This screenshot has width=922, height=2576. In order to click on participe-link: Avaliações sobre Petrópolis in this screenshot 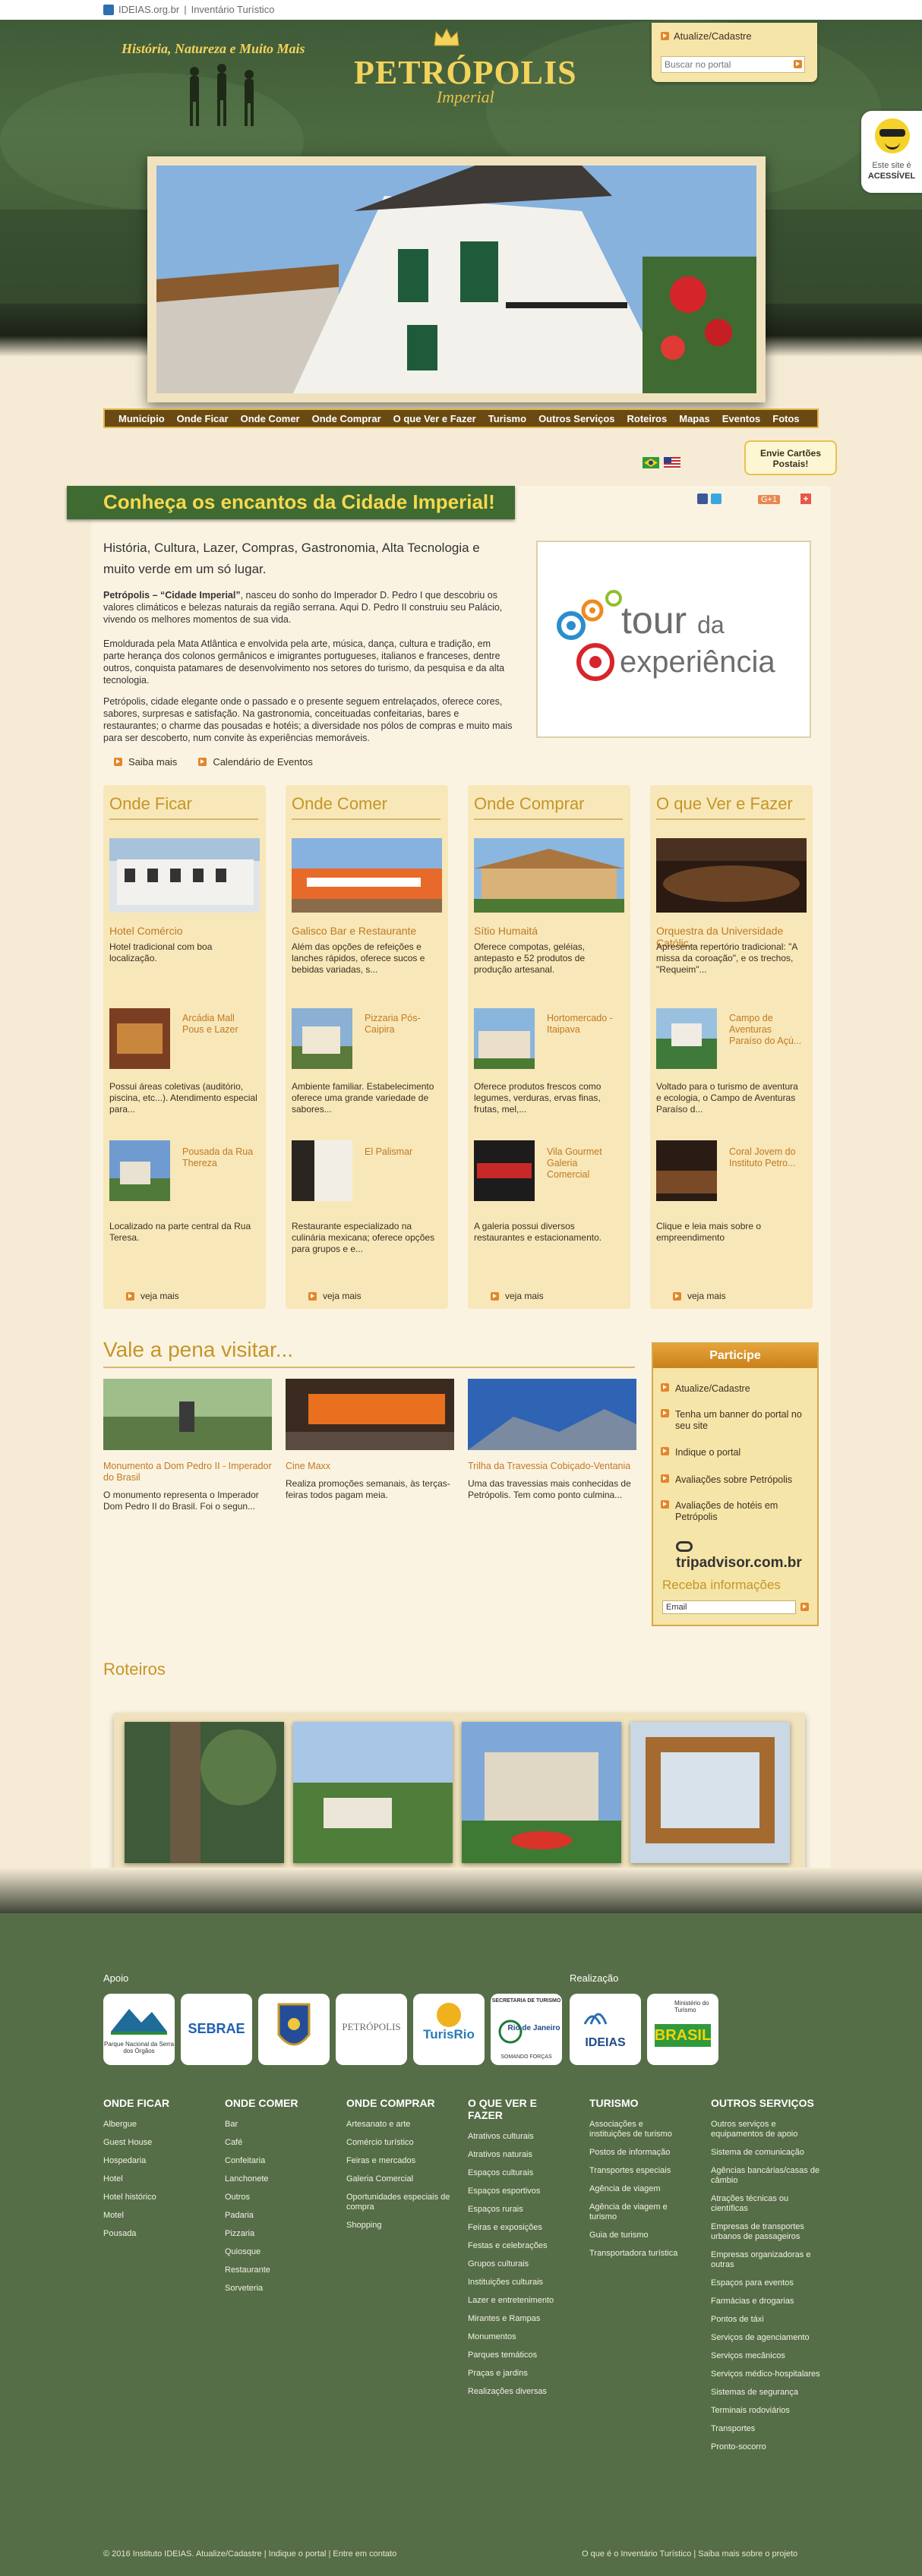, I will do `click(735, 1480)`.